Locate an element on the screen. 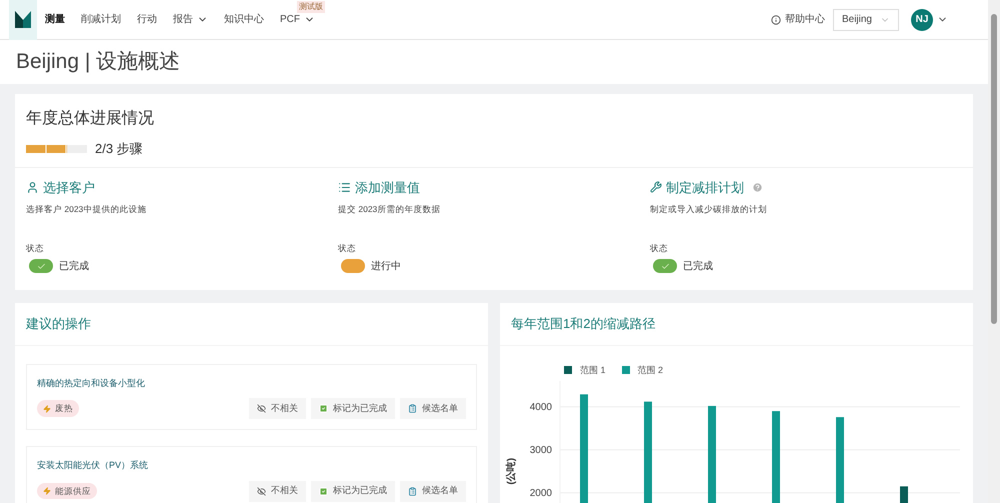 This screenshot has height=503, width=1000. card-title: 年度总体进展情况 is located at coordinates (90, 118).